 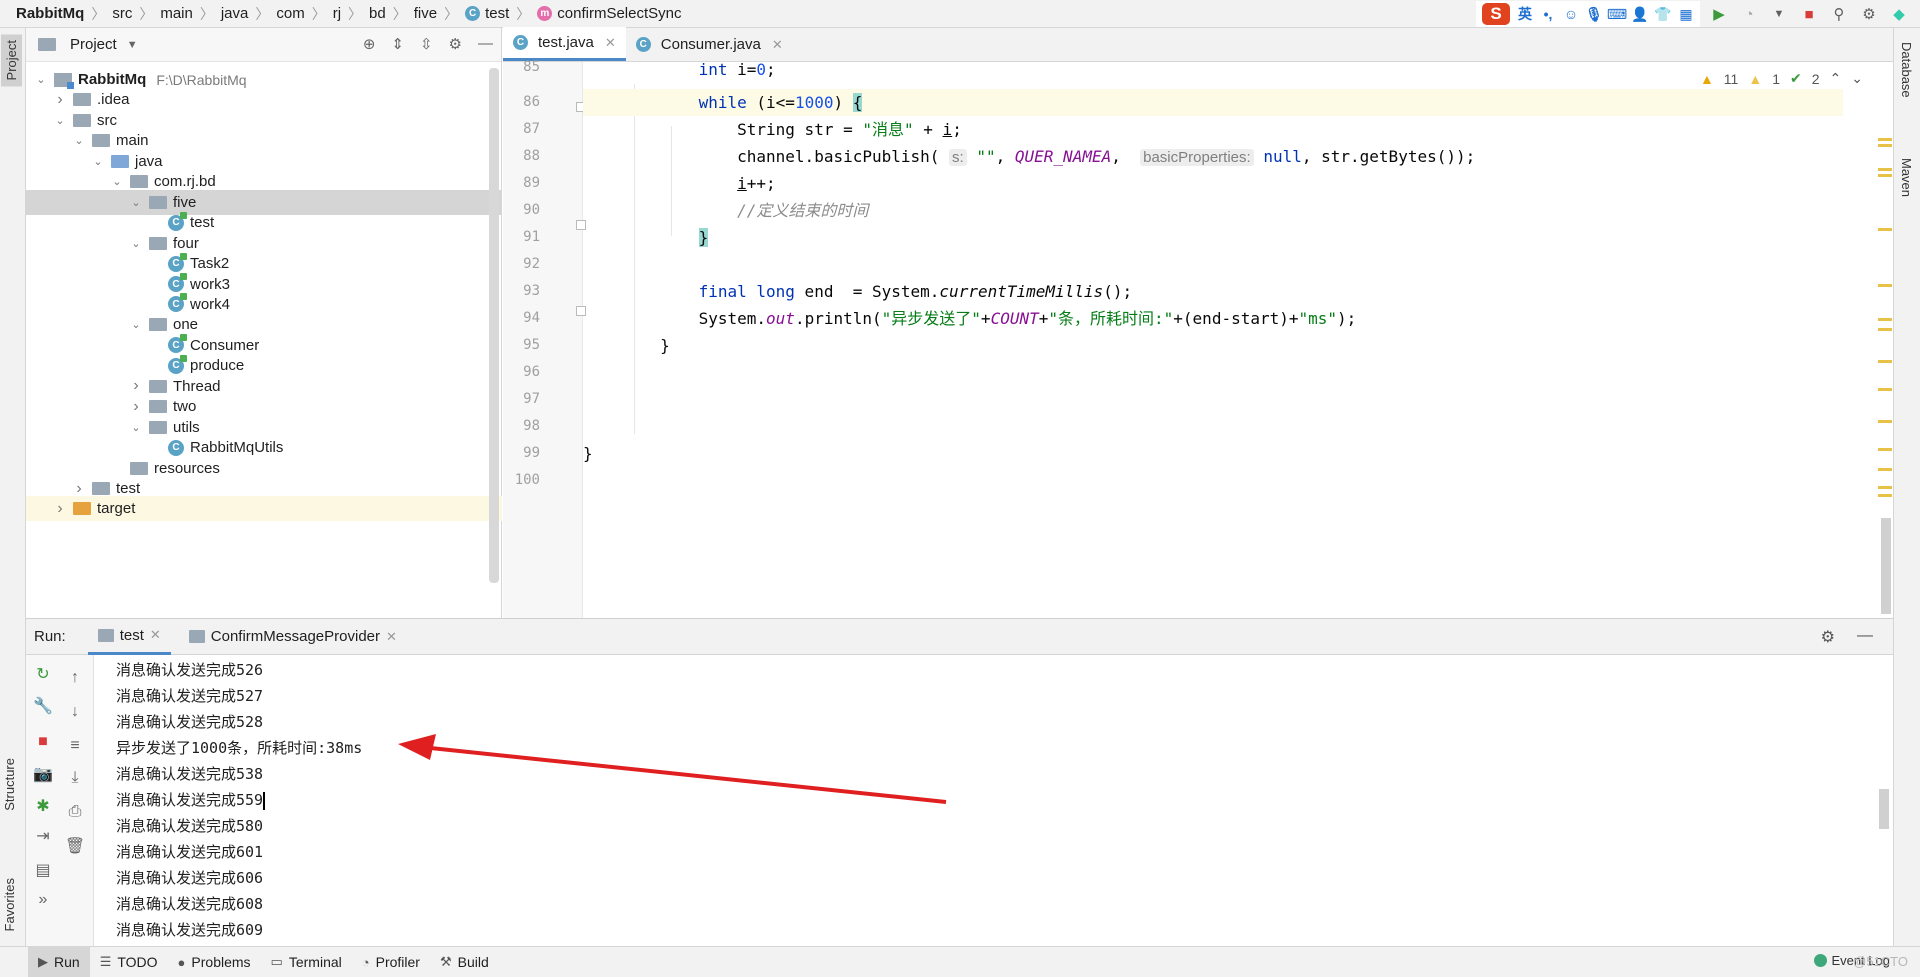 I want to click on line-number: 87, so click(x=531, y=129).